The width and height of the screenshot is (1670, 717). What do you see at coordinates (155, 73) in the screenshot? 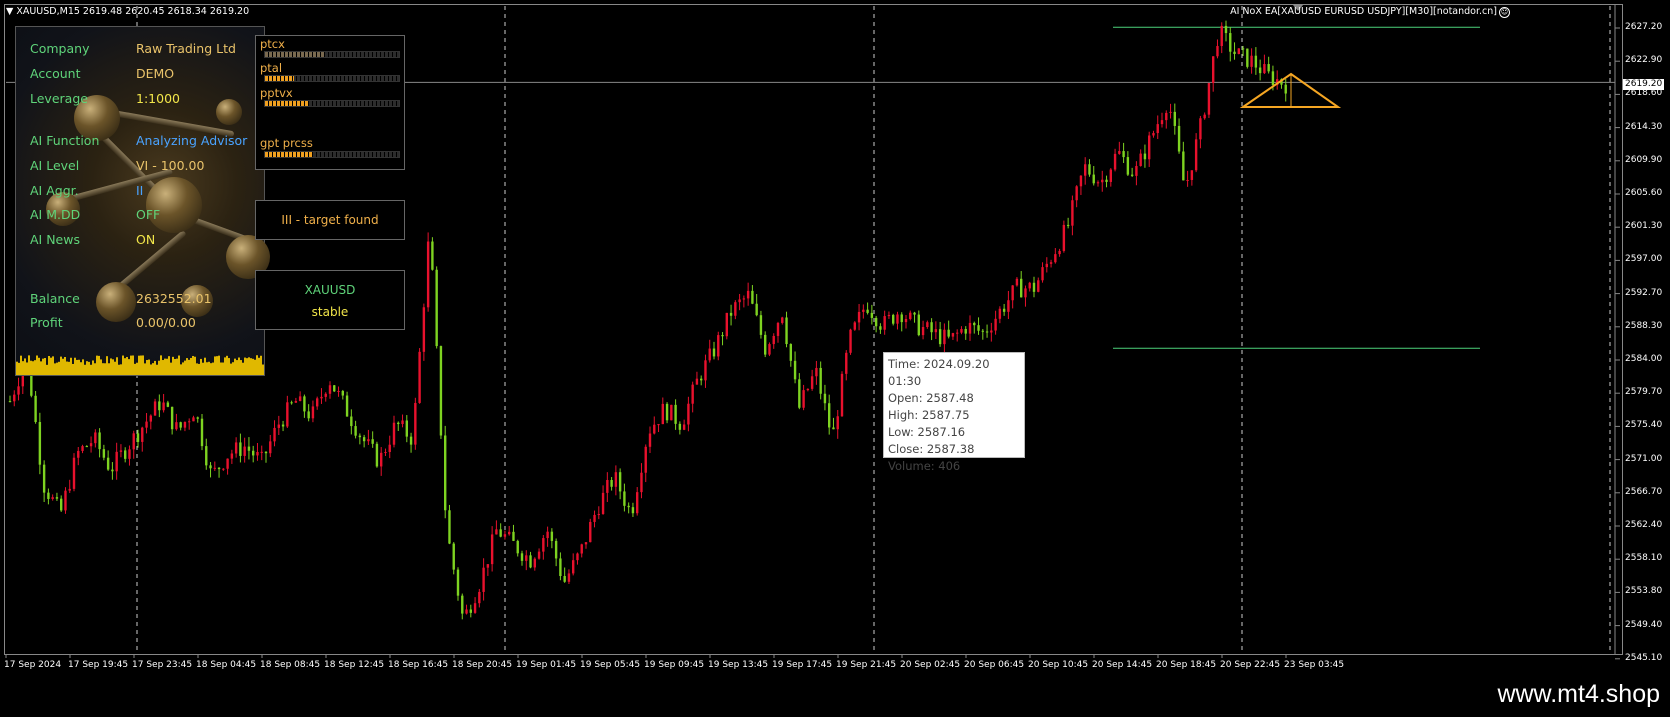
I see `info-value: DEMO` at bounding box center [155, 73].